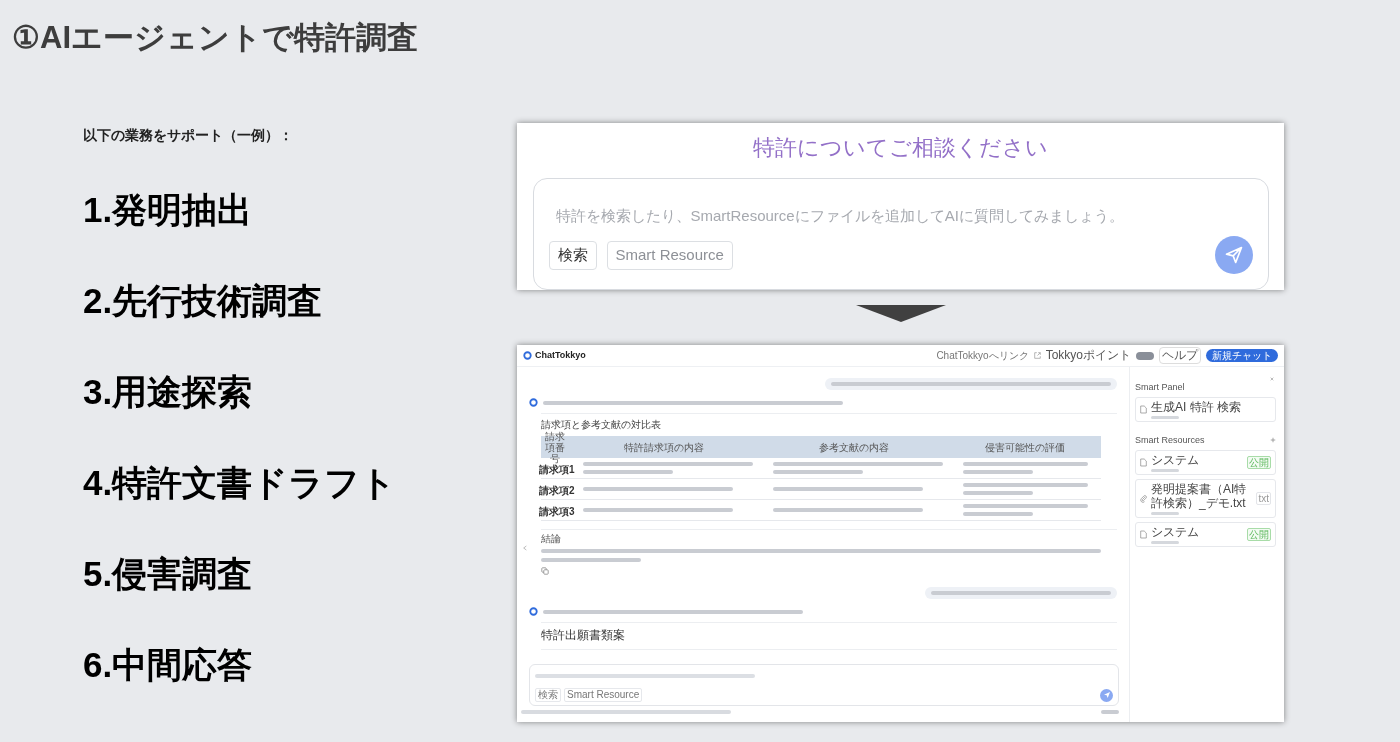 The width and height of the screenshot is (1400, 742). What do you see at coordinates (583, 635) in the screenshot?
I see `section-heading: 特許出願書類案` at bounding box center [583, 635].